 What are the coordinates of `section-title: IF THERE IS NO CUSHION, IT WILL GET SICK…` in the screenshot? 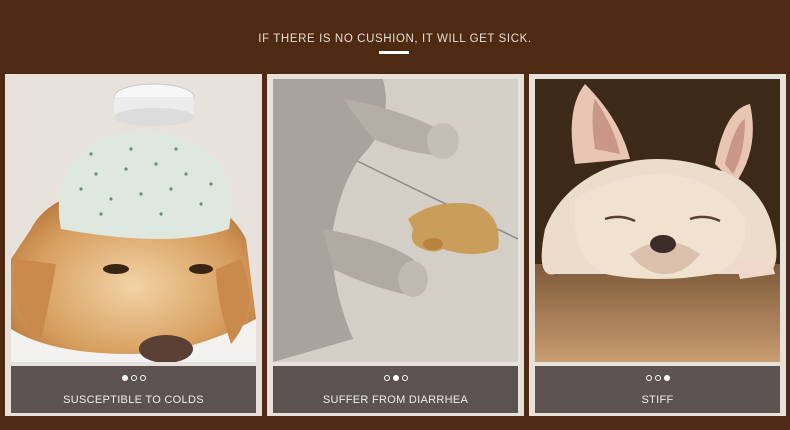 It's located at (395, 39).